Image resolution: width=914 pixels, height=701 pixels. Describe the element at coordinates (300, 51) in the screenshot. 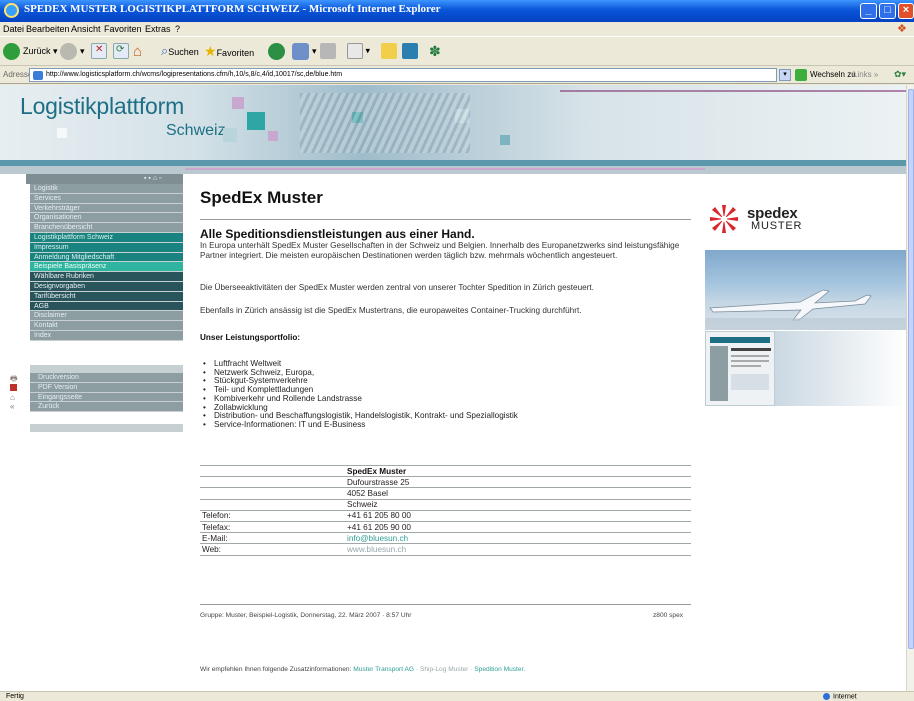

I see `mail-icon` at that location.